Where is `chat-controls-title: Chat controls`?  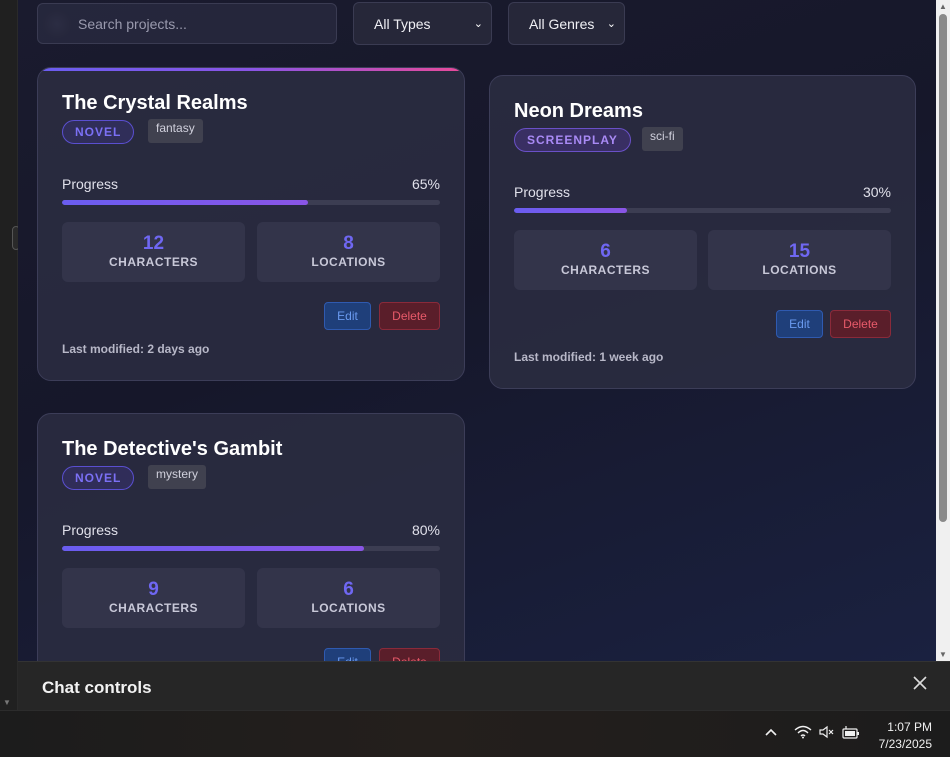
chat-controls-title: Chat controls is located at coordinates (97, 687).